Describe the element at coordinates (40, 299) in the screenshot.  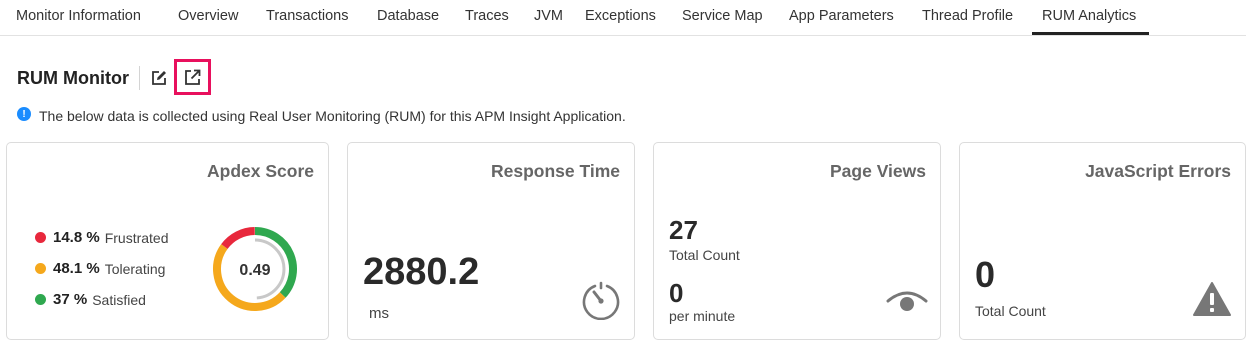
I see `satisfied-dot` at that location.